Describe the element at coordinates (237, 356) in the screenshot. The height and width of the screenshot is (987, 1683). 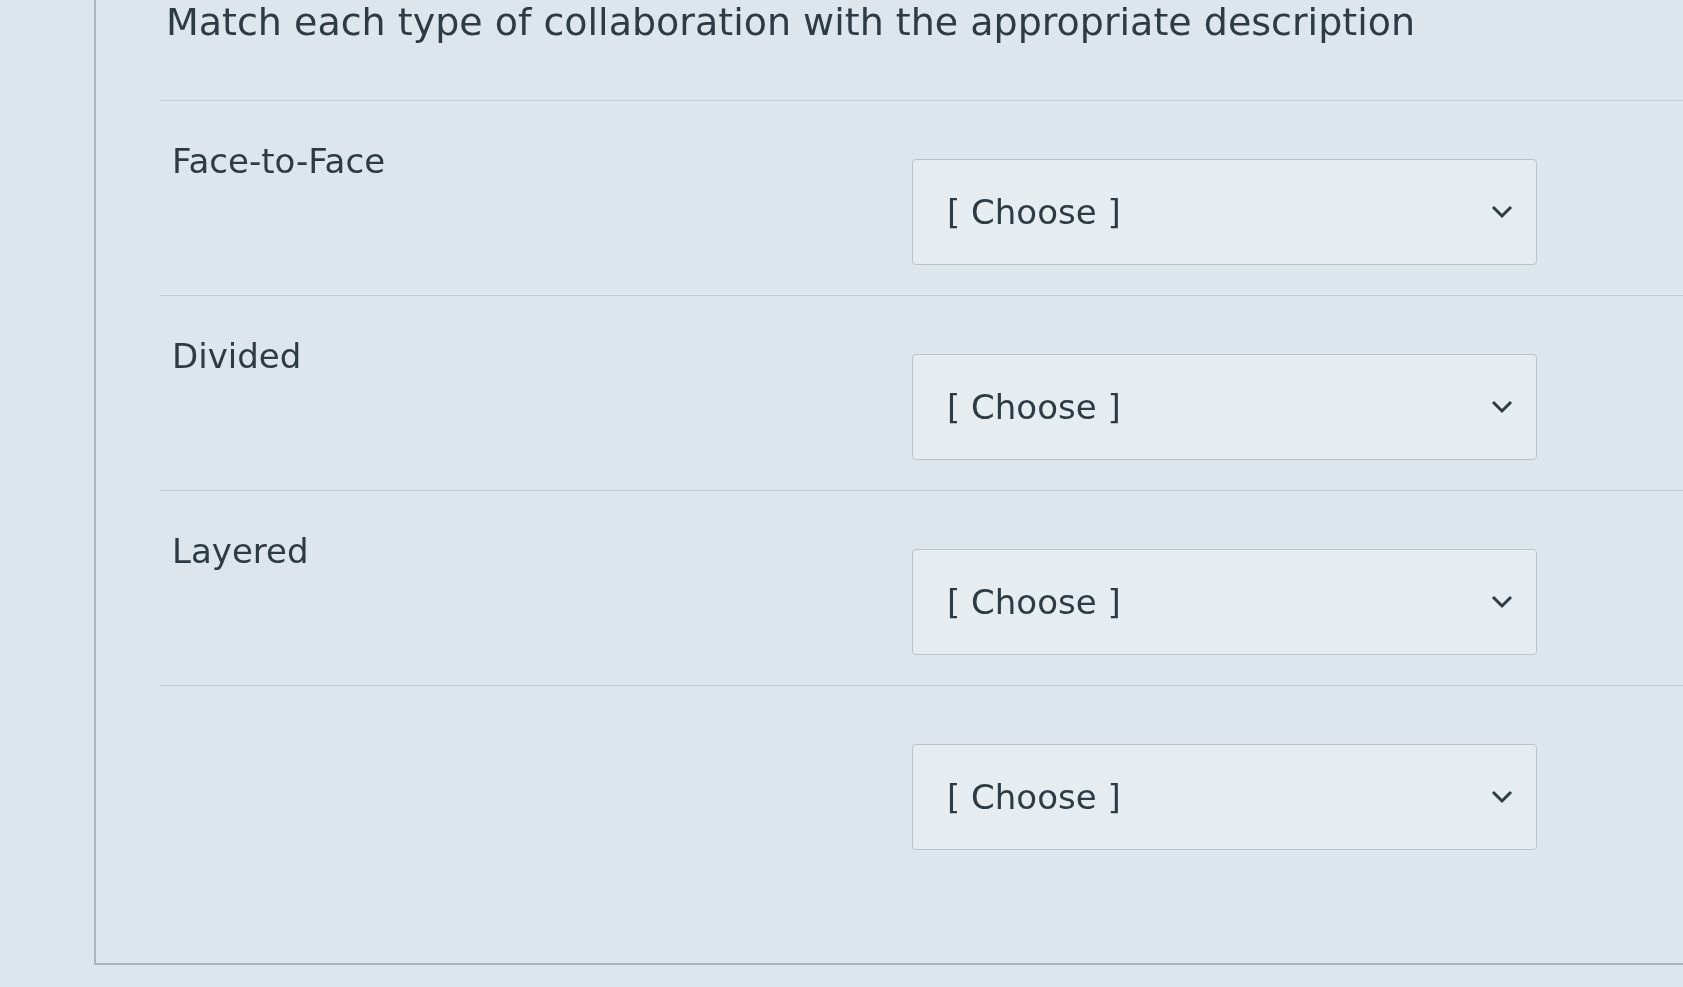
I see `item-label: Divided` at that location.